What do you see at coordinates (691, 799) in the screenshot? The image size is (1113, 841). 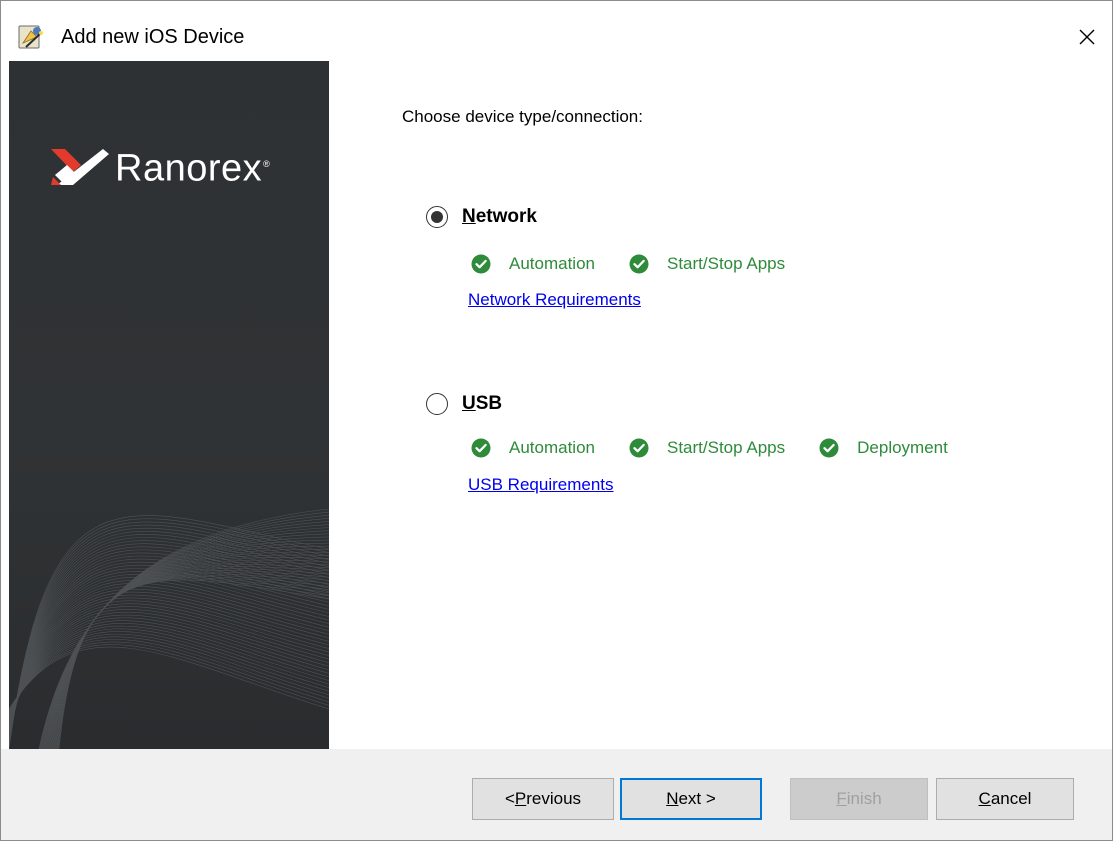 I see `next-button: Next >` at bounding box center [691, 799].